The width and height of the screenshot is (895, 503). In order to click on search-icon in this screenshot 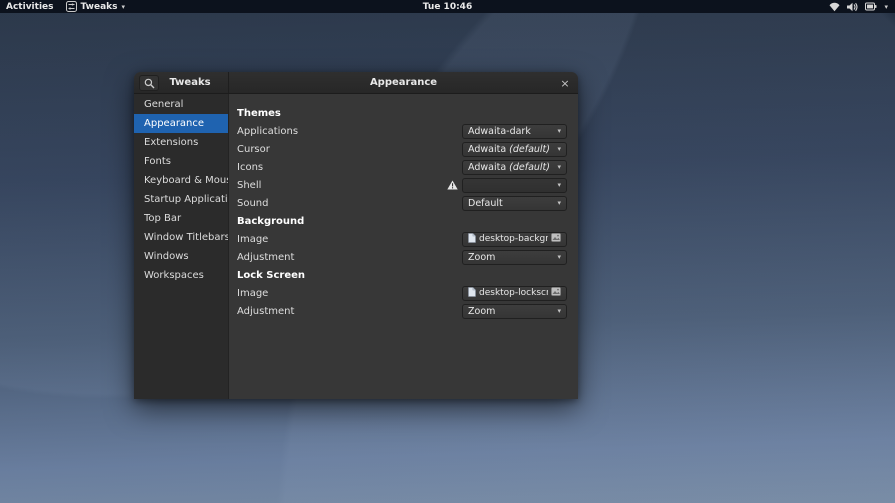, I will do `click(149, 83)`.